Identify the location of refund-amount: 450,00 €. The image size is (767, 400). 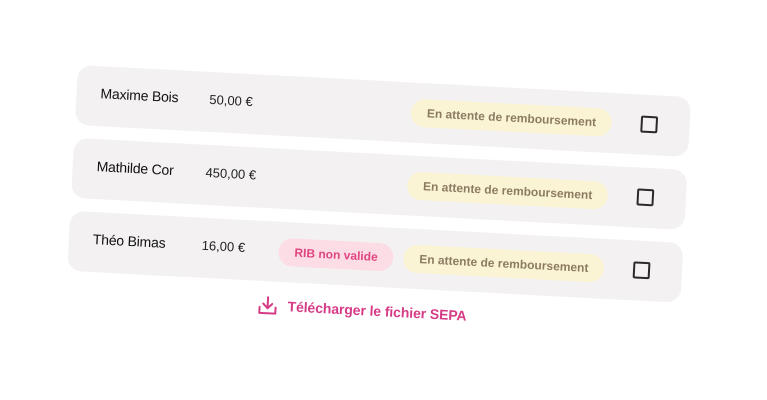
(231, 173).